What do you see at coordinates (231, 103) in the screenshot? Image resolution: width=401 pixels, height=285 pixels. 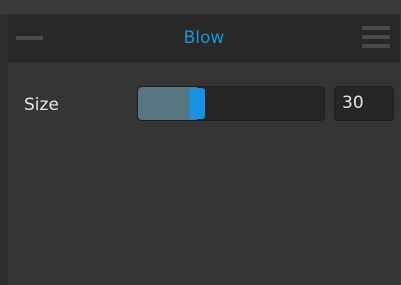 I see `size-slider` at bounding box center [231, 103].